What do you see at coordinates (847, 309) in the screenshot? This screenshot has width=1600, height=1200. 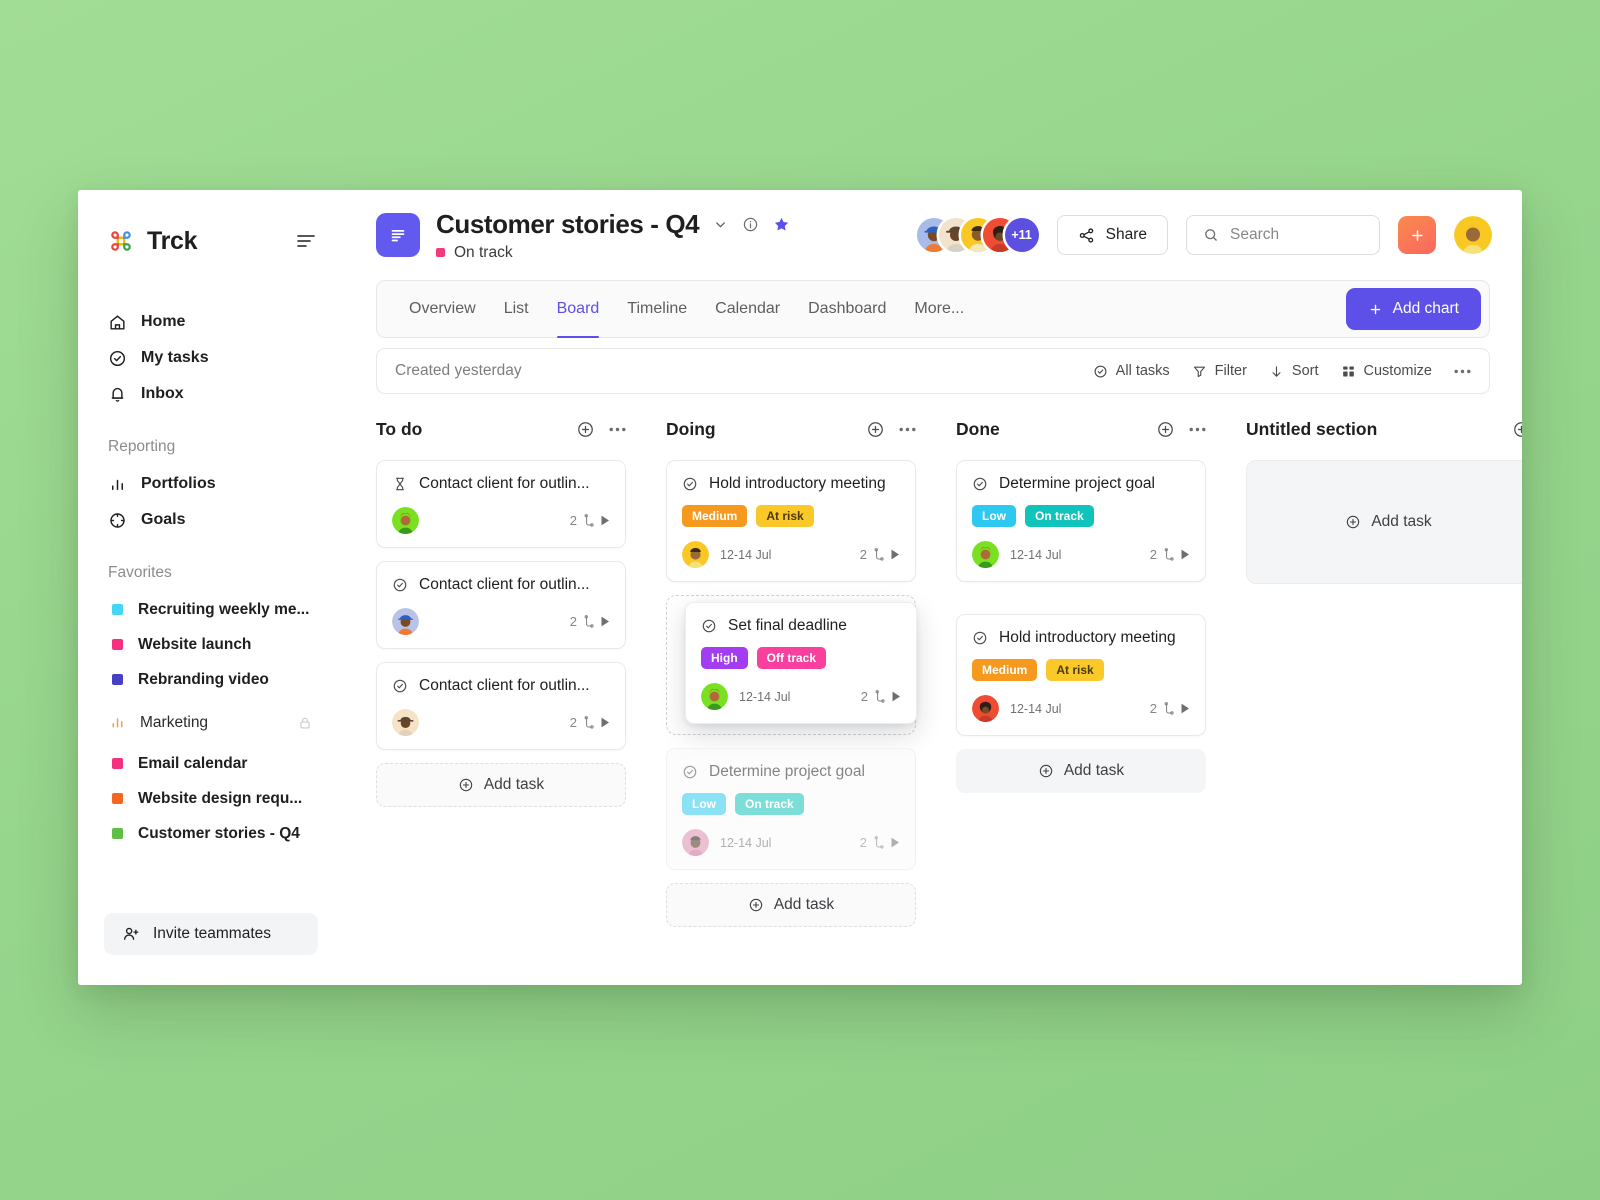 I see `tab-dashboard: Dashboard` at bounding box center [847, 309].